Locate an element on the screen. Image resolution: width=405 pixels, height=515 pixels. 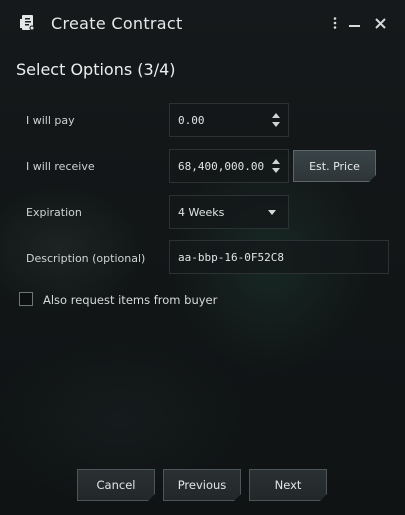
receive-input: 68,400,000.00 is located at coordinates (229, 166).